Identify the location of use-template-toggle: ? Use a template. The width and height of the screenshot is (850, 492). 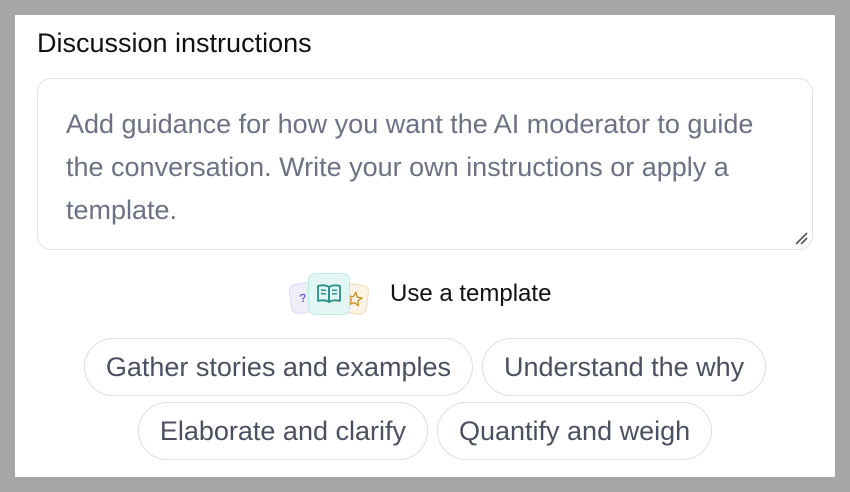
(425, 294).